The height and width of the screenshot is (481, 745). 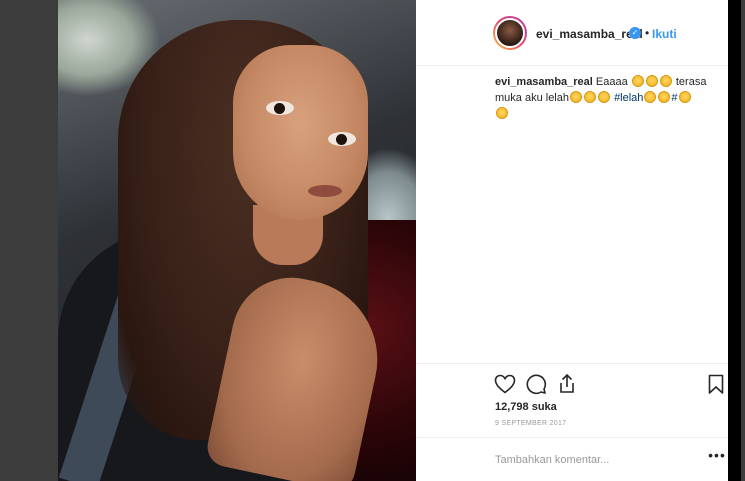 What do you see at coordinates (611, 82) in the screenshot?
I see `caption-text-1: Eaaaa` at bounding box center [611, 82].